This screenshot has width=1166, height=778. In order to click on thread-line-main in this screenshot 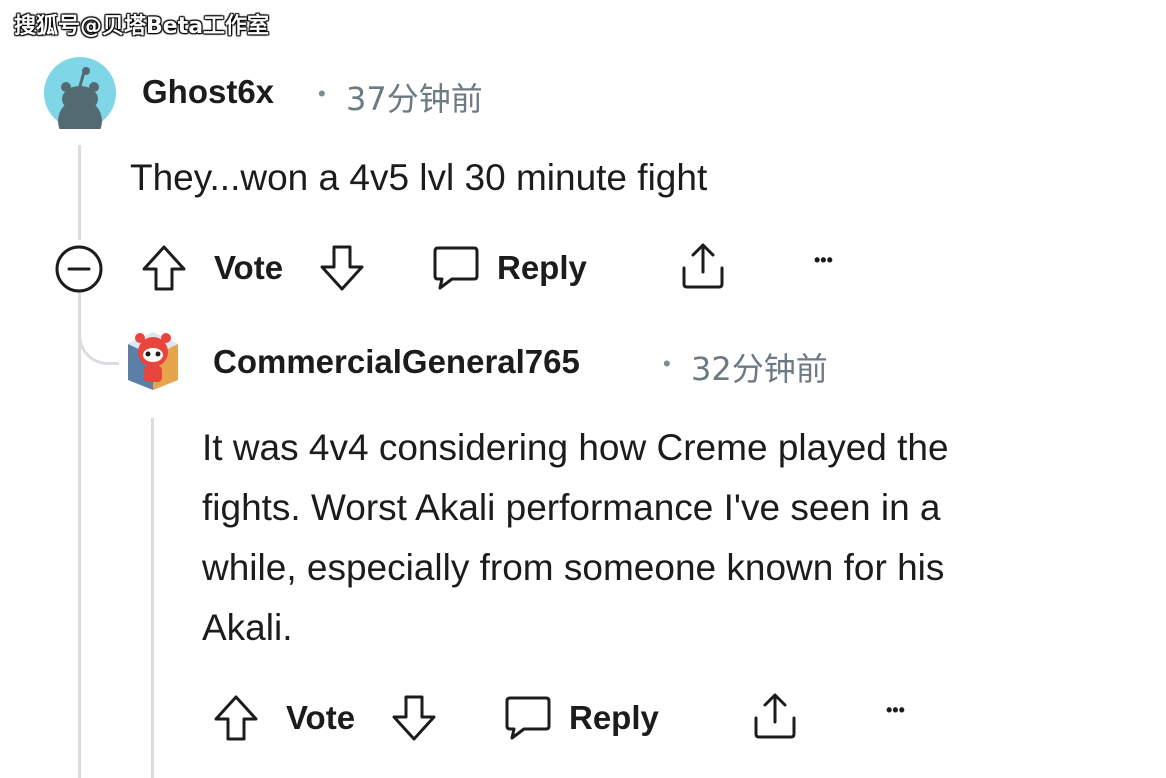, I will do `click(79, 192)`.